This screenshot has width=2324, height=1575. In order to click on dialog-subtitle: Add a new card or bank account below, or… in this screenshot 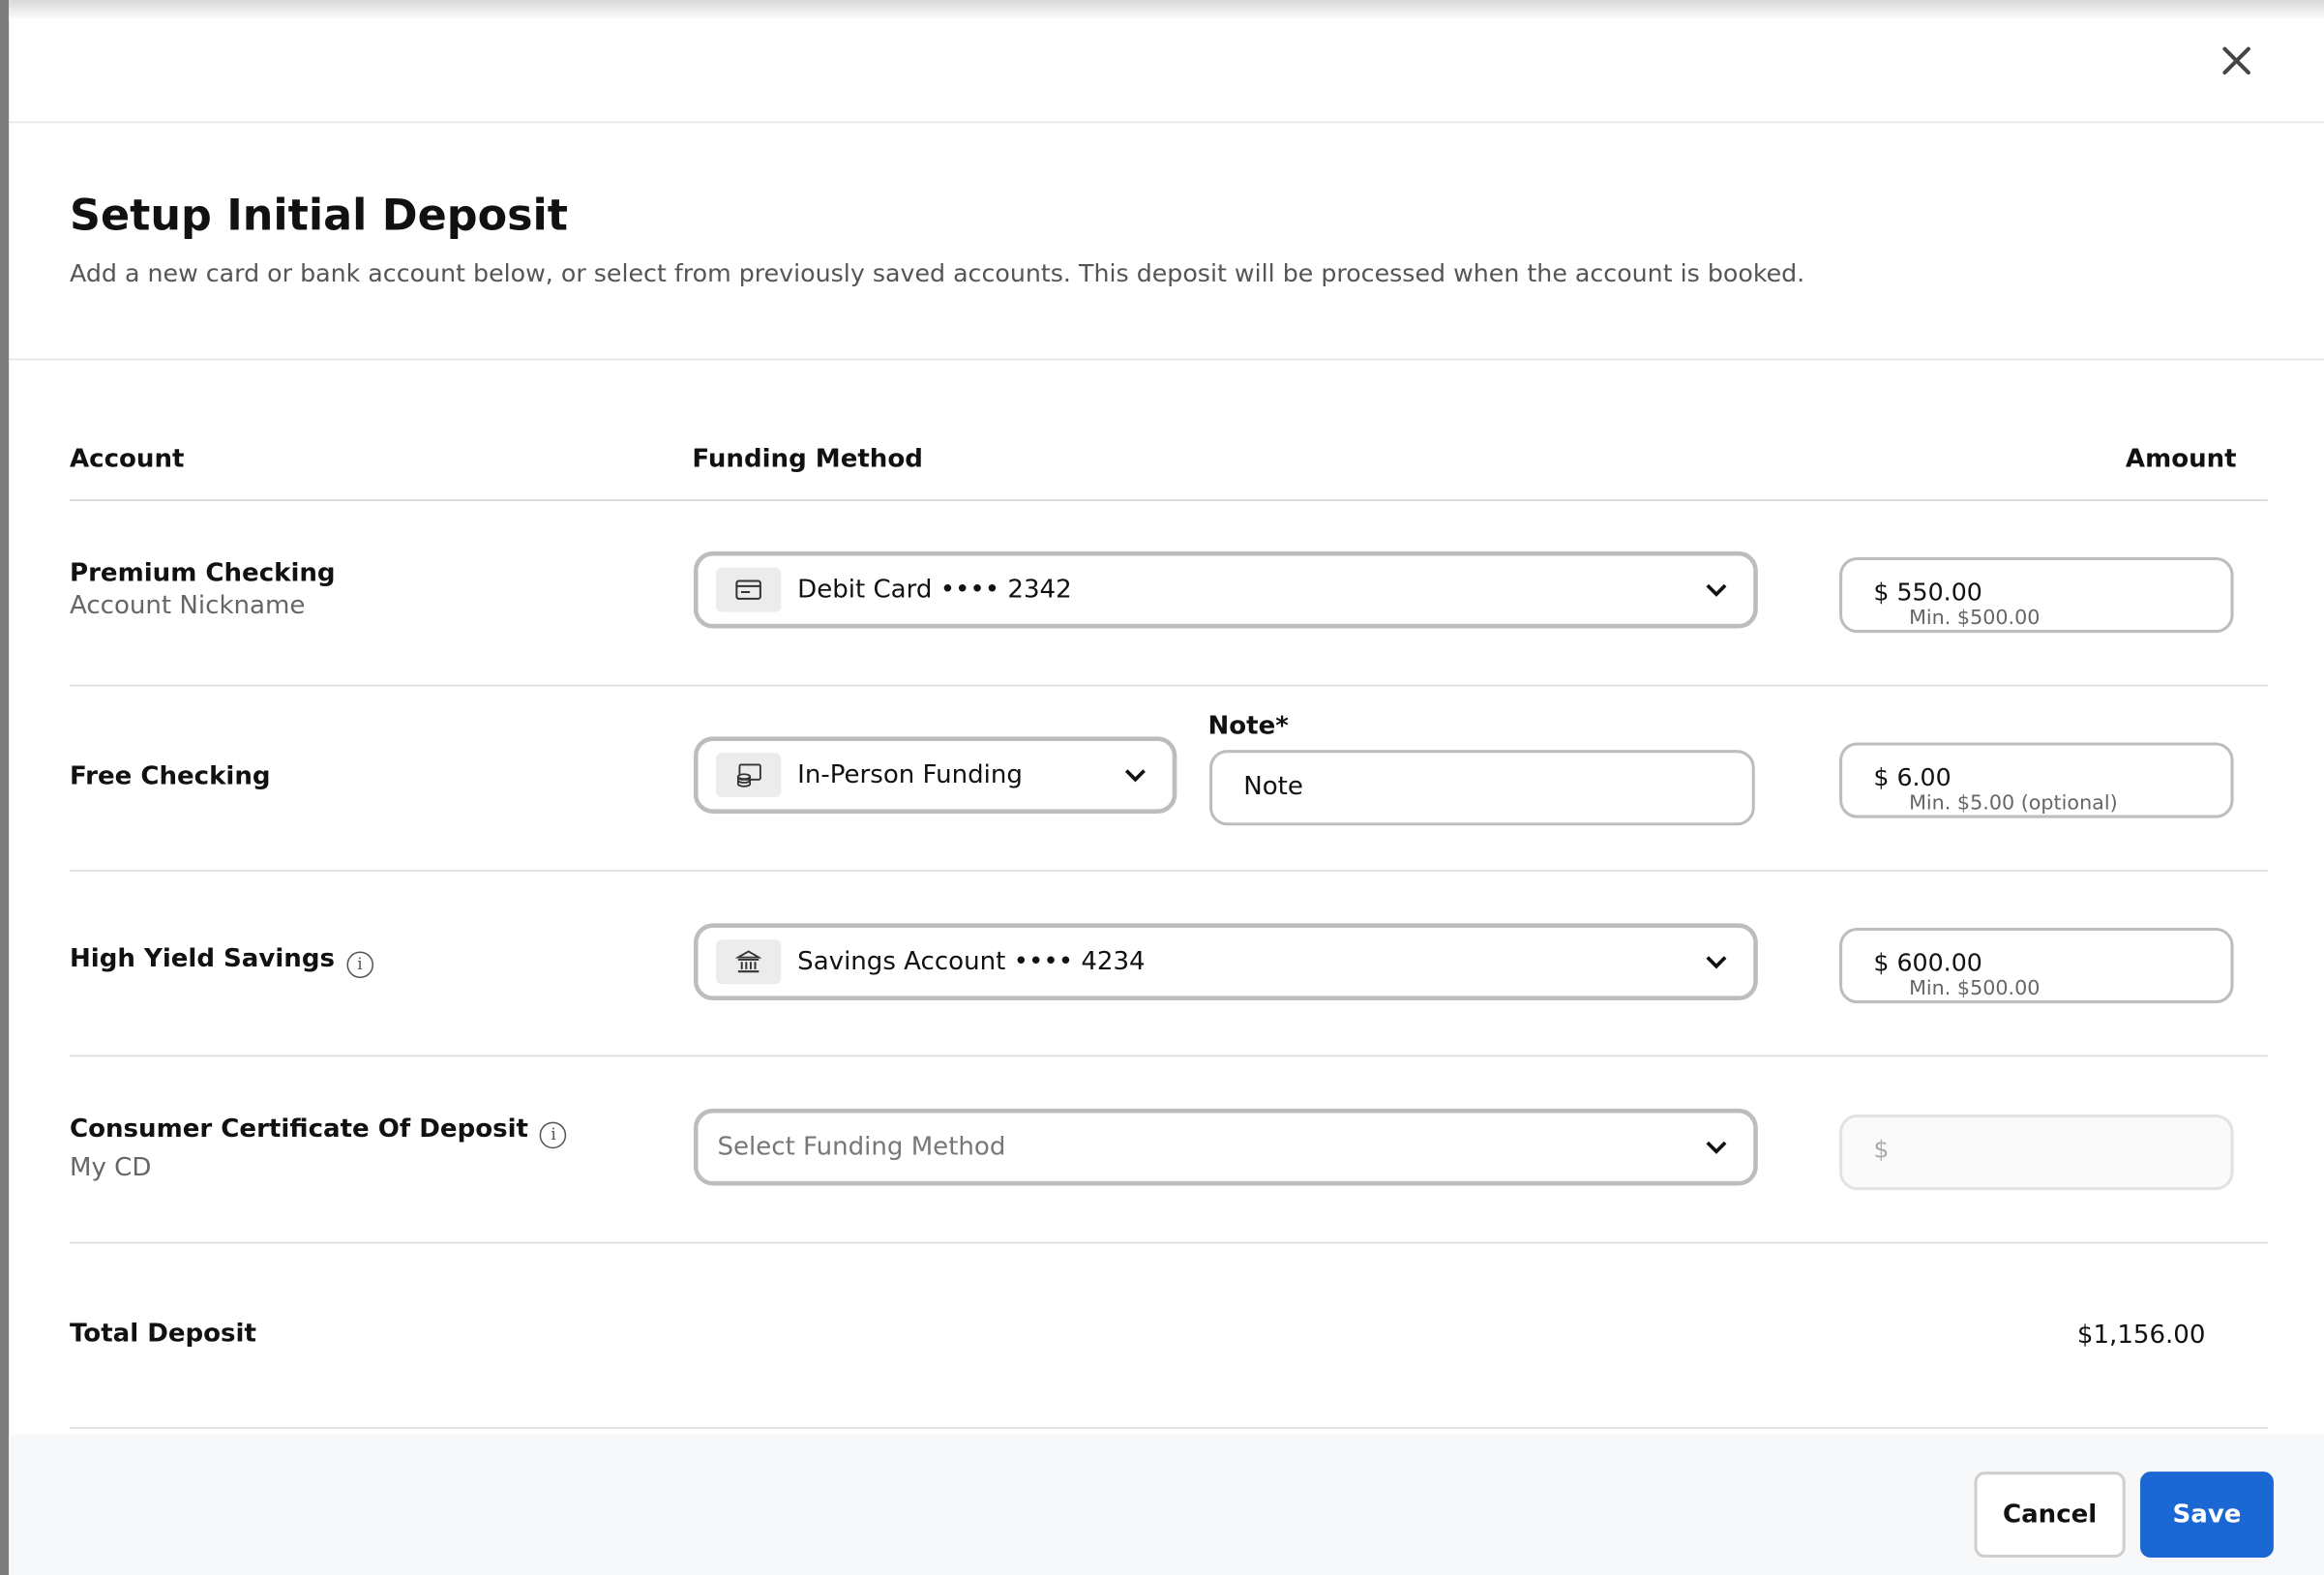, I will do `click(937, 274)`.